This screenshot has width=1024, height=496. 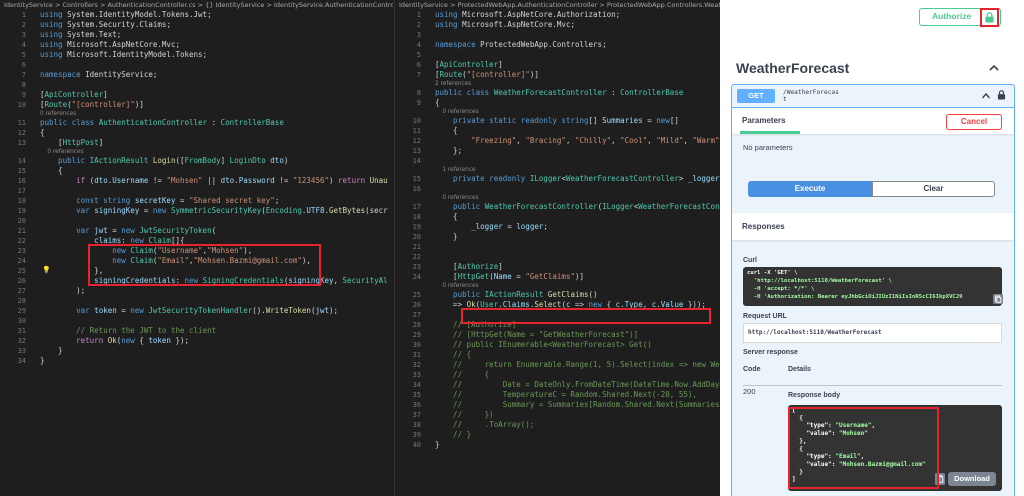 I want to click on code-line: 39 // }, so click(x=558, y=435).